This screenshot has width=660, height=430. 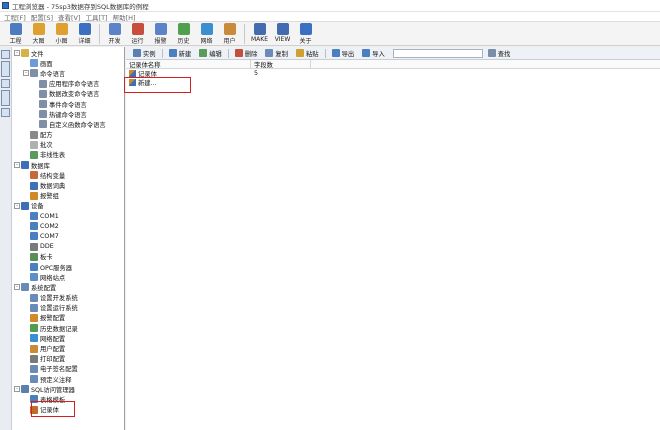 What do you see at coordinates (68, 114) in the screenshot?
I see `tree-node: 热键命令语言` at bounding box center [68, 114].